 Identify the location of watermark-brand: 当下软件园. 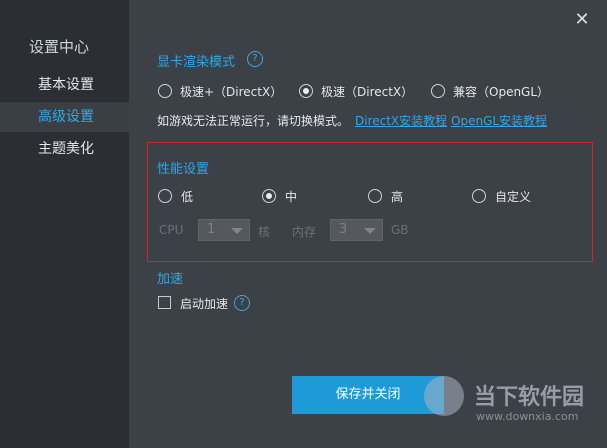
(529, 397).